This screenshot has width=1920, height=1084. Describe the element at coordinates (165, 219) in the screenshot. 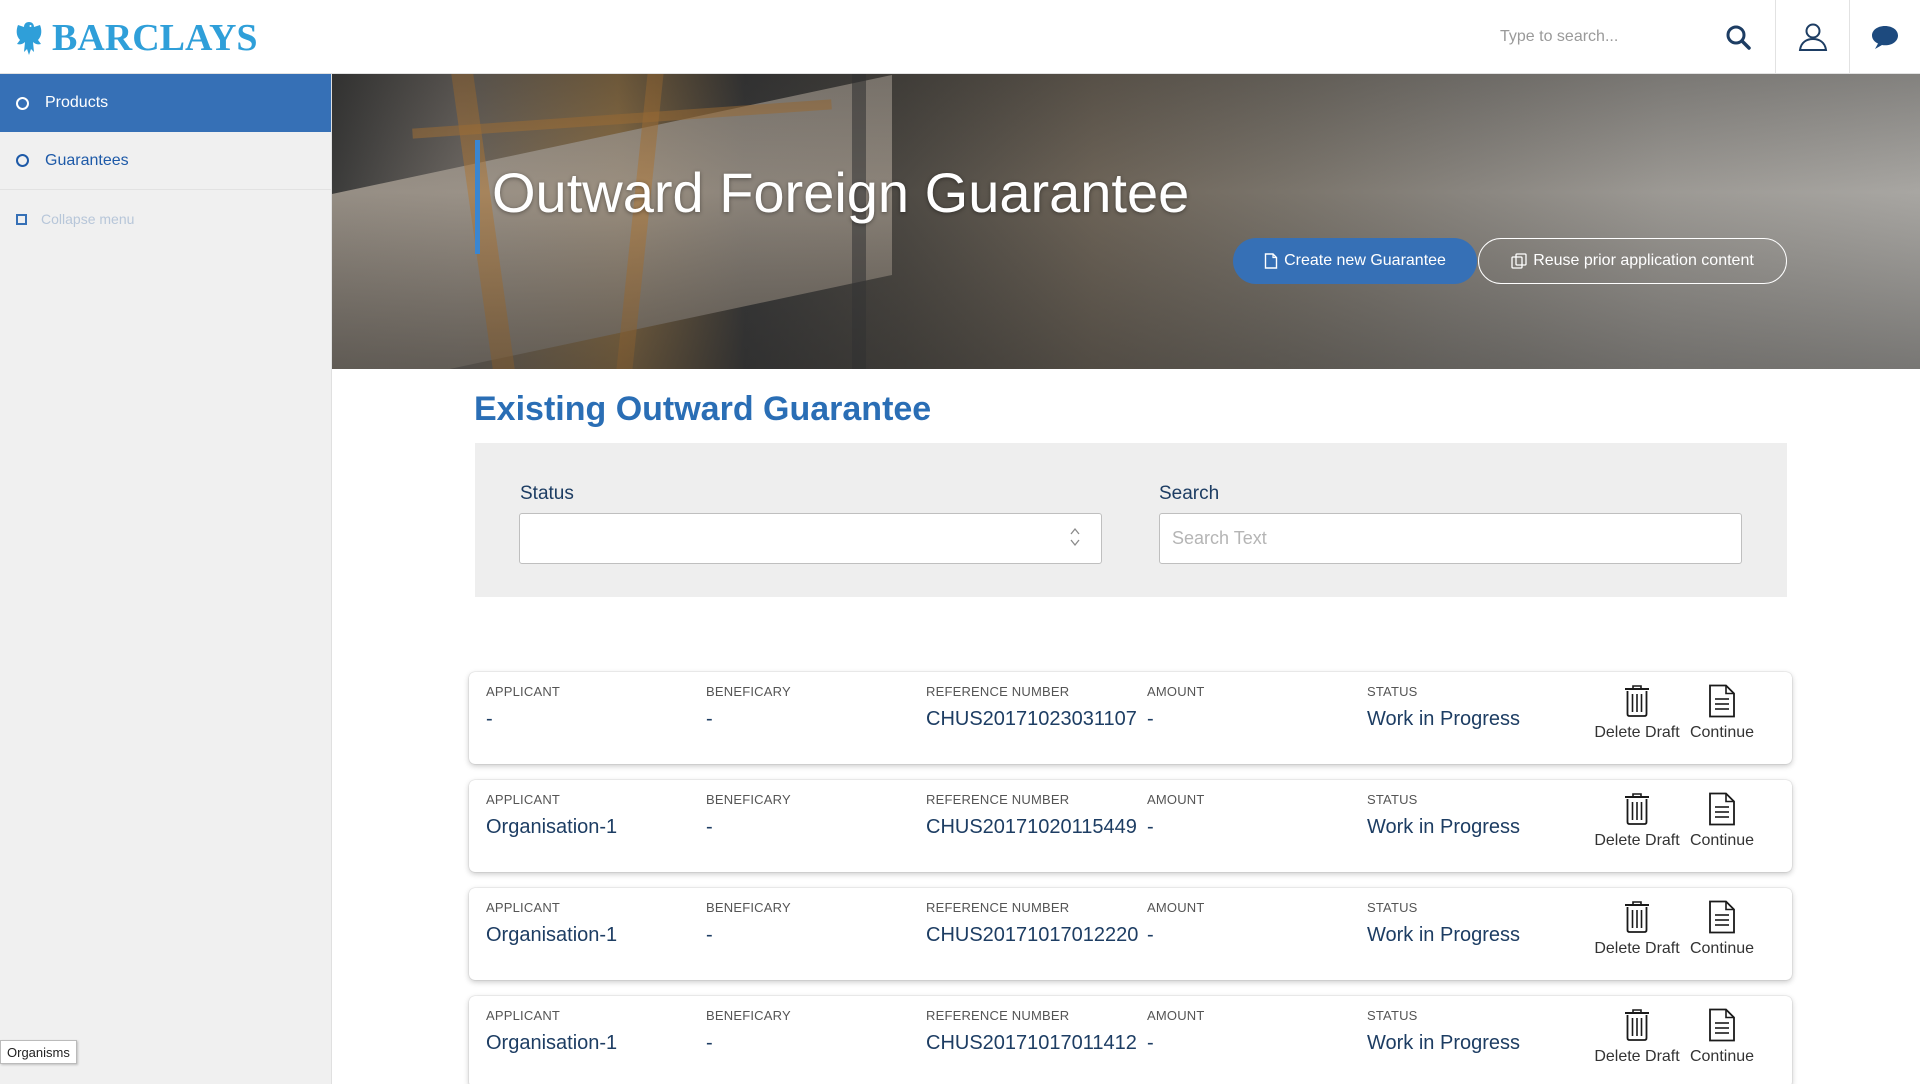

I see `collapse-menu-button: Collapse menu` at that location.